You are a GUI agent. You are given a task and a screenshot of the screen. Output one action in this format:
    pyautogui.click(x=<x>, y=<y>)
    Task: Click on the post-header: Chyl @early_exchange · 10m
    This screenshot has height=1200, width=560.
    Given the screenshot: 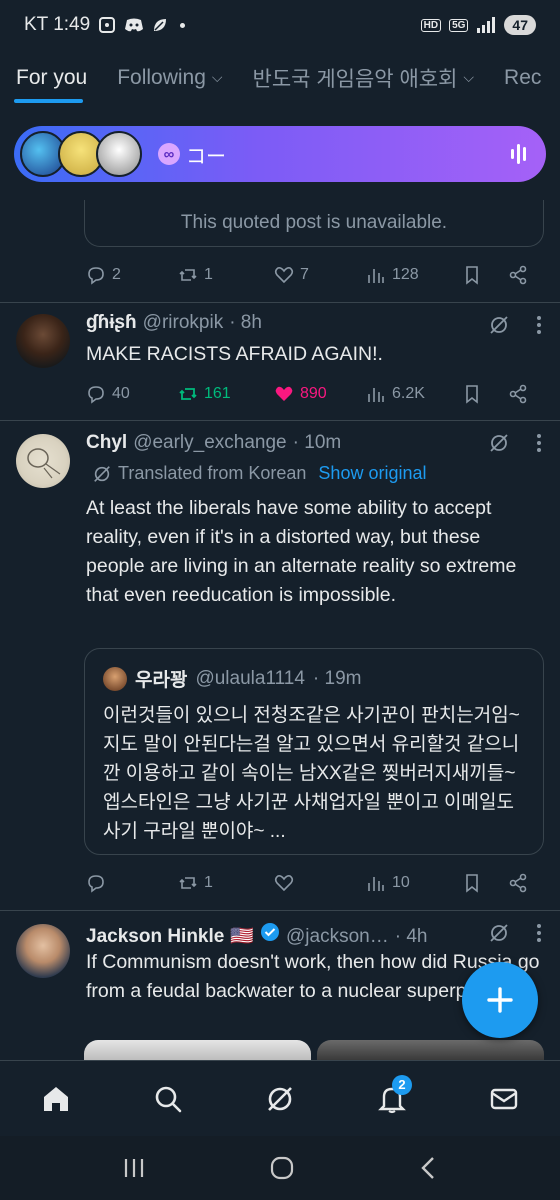 What is the action you would take?
    pyautogui.click(x=213, y=443)
    